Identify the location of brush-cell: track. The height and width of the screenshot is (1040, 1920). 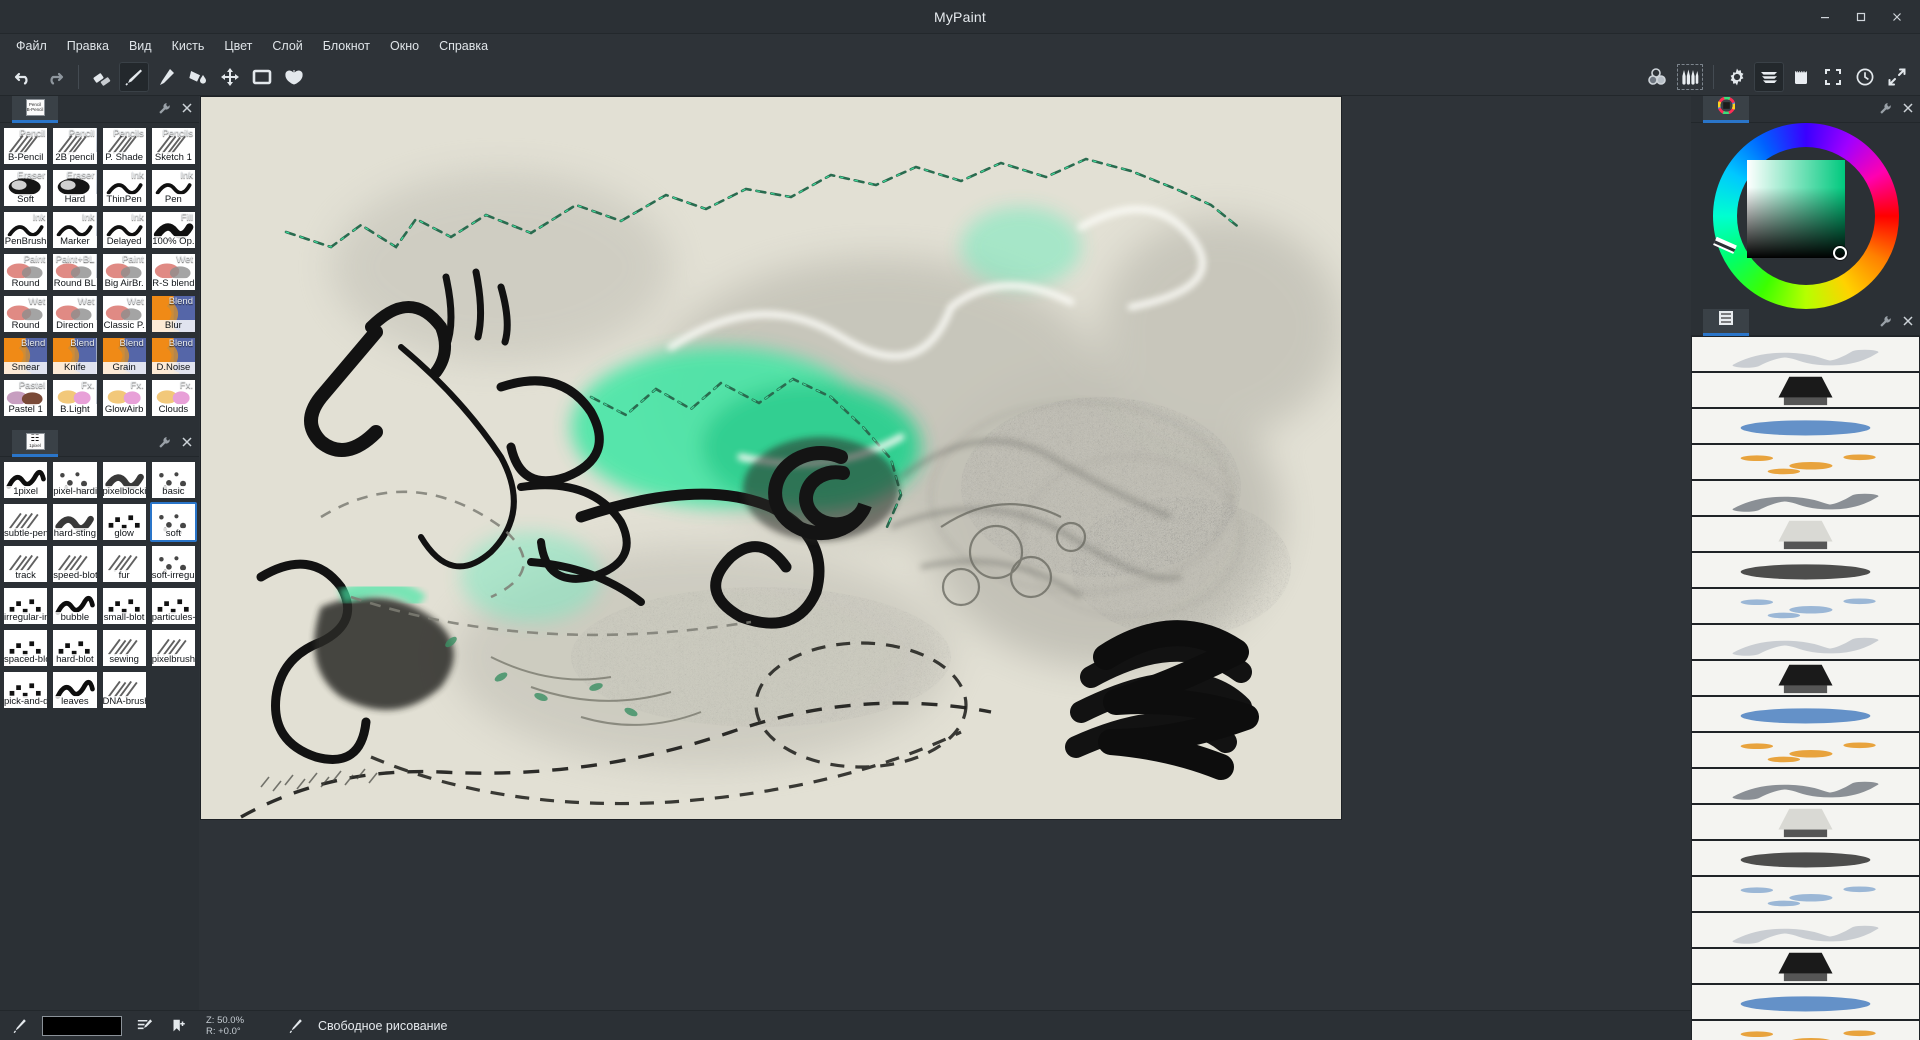
(26, 564).